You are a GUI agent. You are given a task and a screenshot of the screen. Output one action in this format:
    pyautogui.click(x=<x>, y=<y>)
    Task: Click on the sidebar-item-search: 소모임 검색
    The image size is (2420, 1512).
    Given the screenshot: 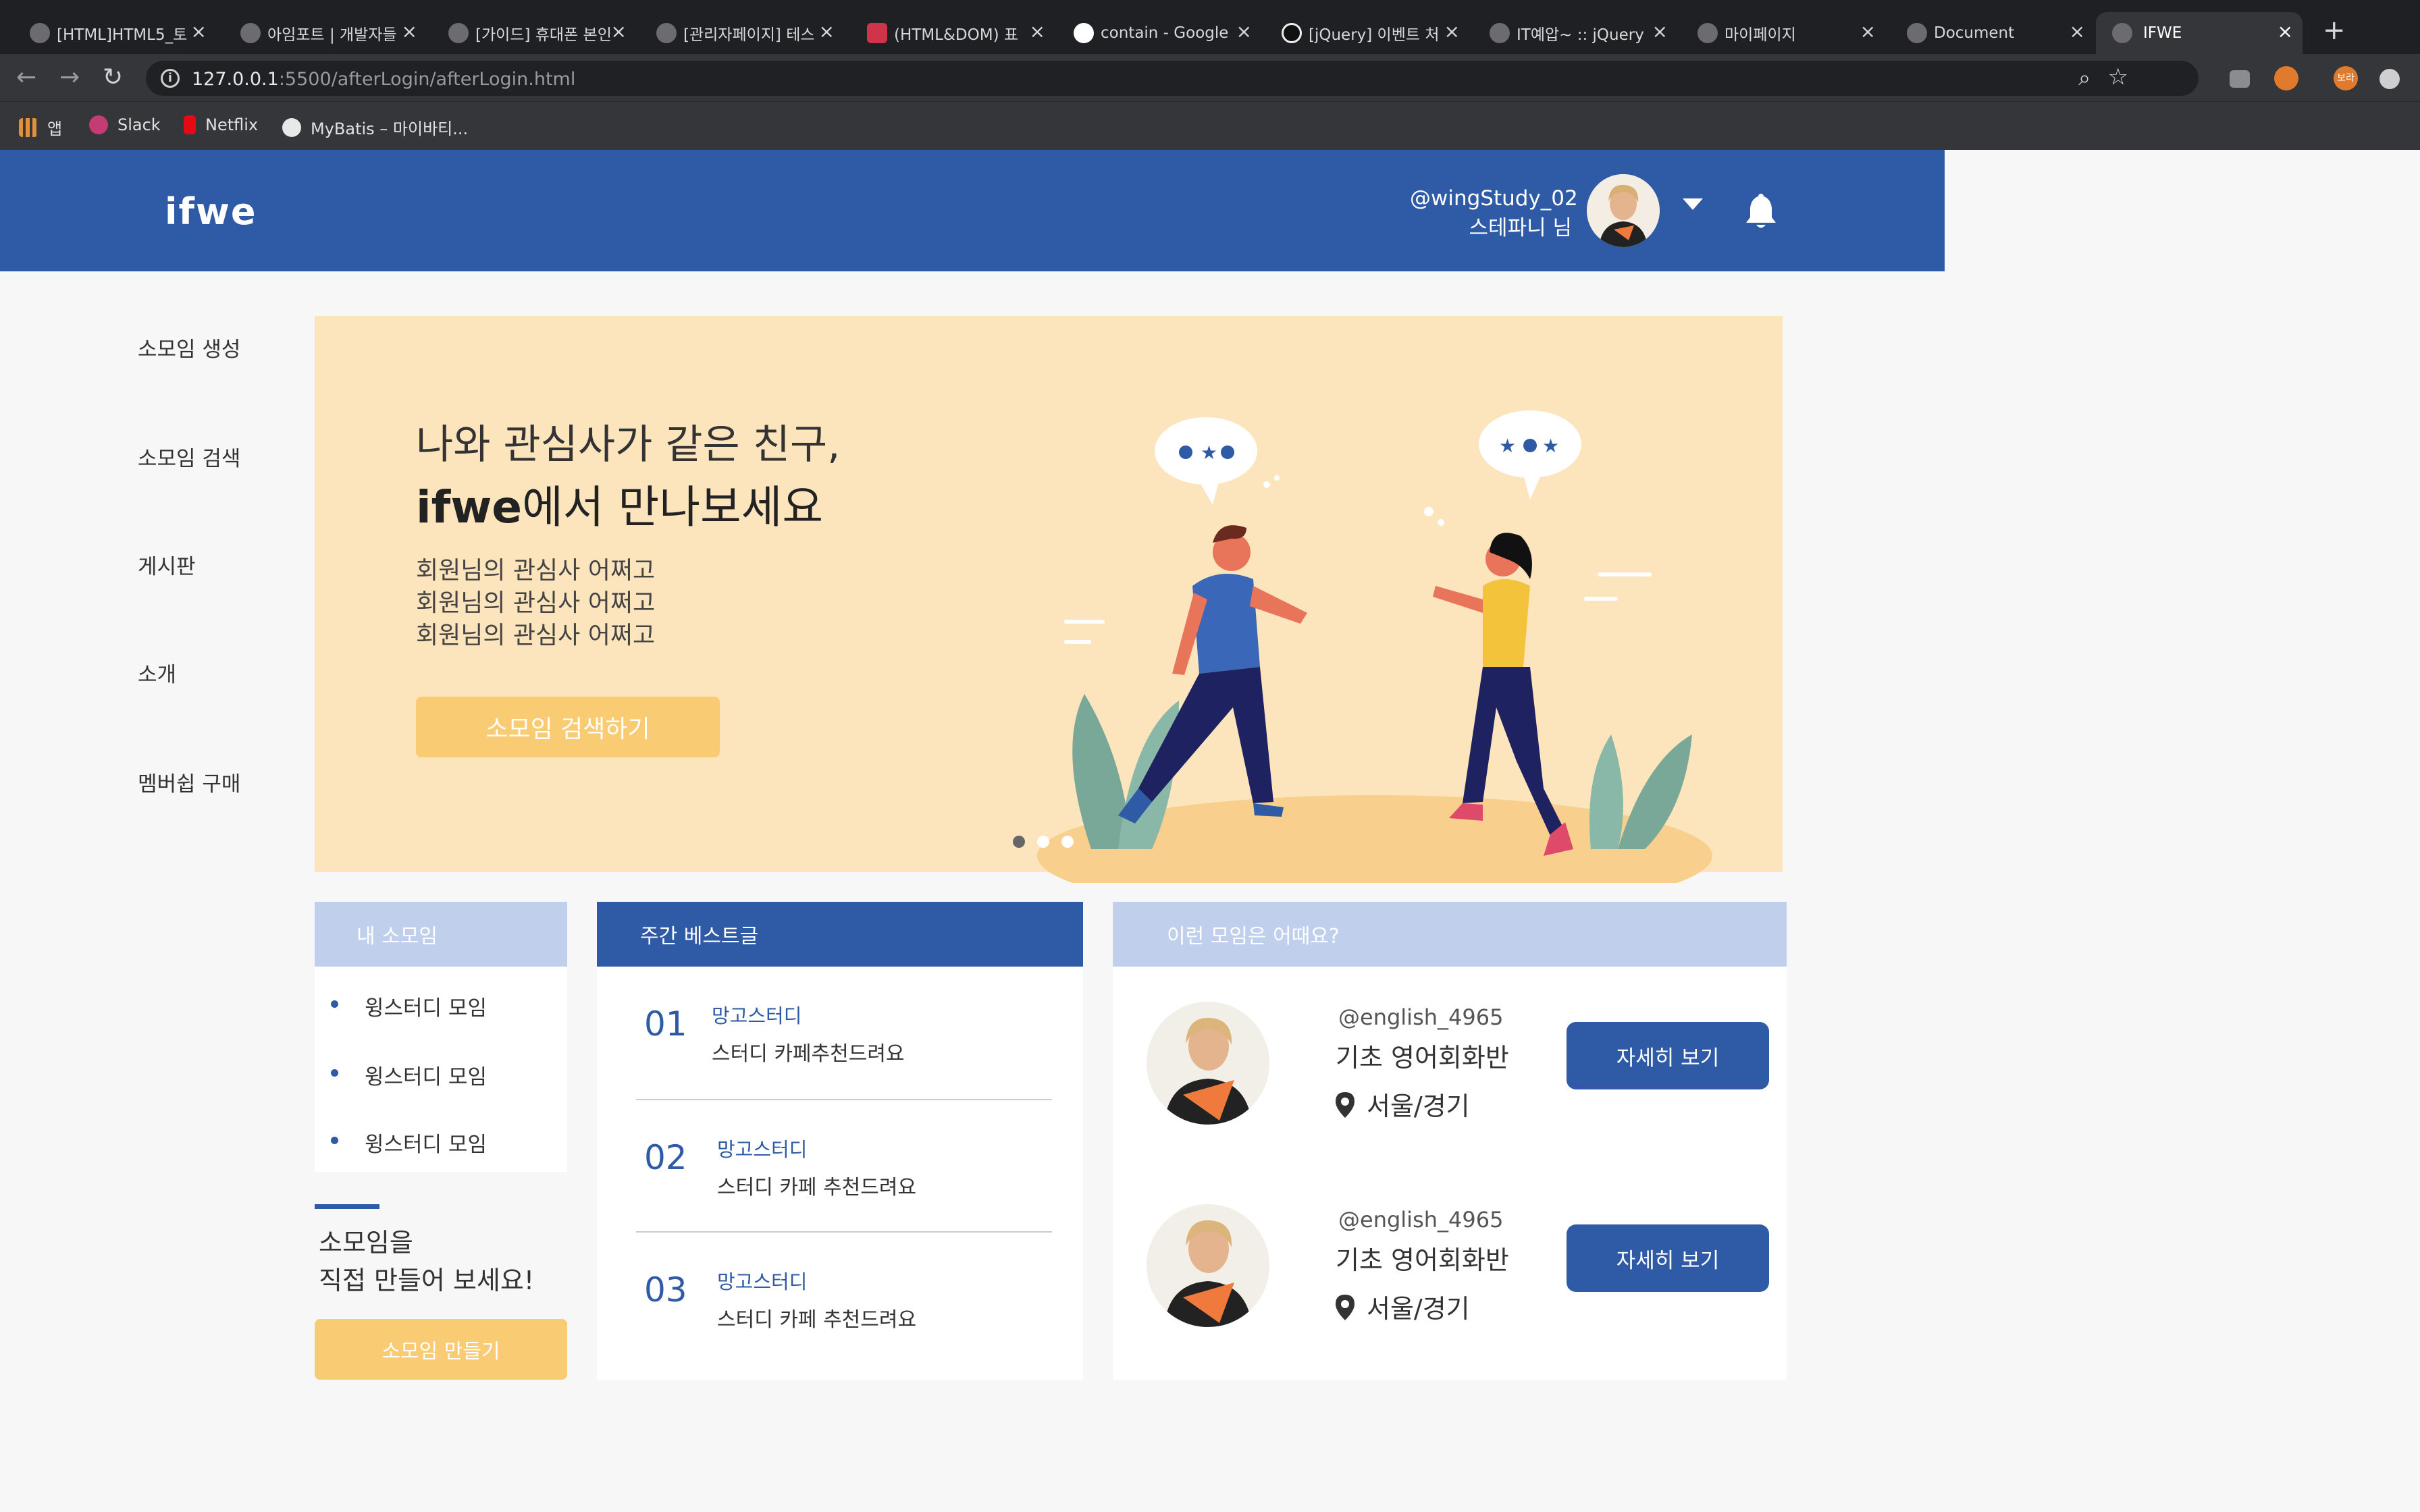 What is the action you would take?
    pyautogui.click(x=189, y=457)
    